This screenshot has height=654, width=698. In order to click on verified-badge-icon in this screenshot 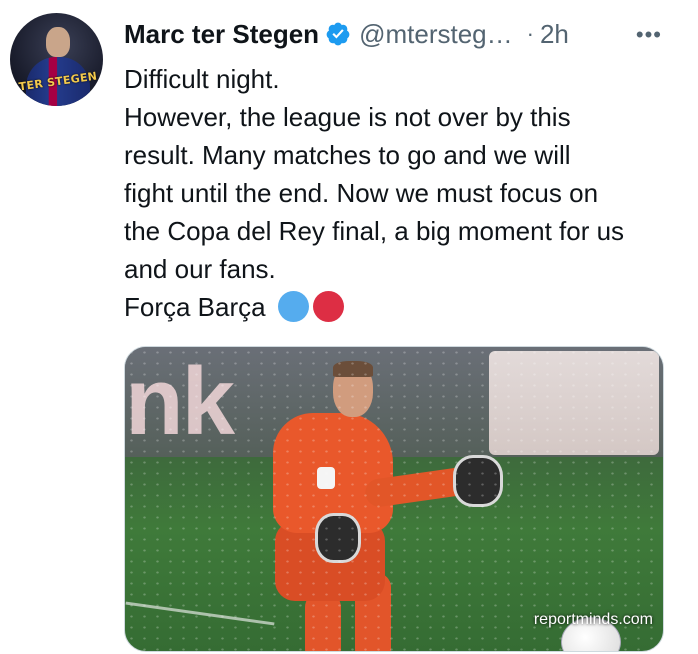, I will do `click(338, 34)`.